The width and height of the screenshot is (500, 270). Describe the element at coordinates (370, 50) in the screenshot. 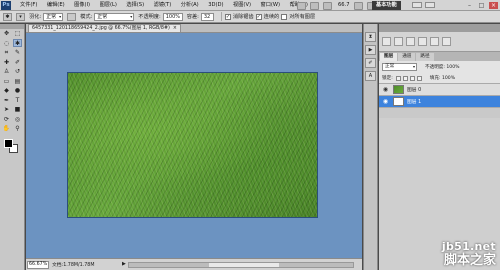

I see `actions-panel-icon: ▶` at that location.